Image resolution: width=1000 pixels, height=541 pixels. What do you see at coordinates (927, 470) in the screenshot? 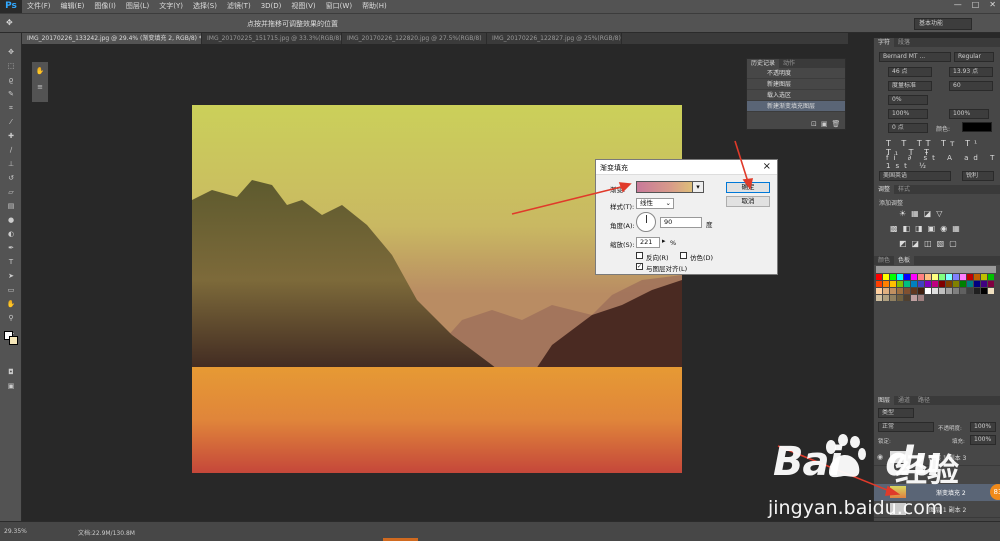
I see `watermark-jingyan: 经验` at bounding box center [927, 470].